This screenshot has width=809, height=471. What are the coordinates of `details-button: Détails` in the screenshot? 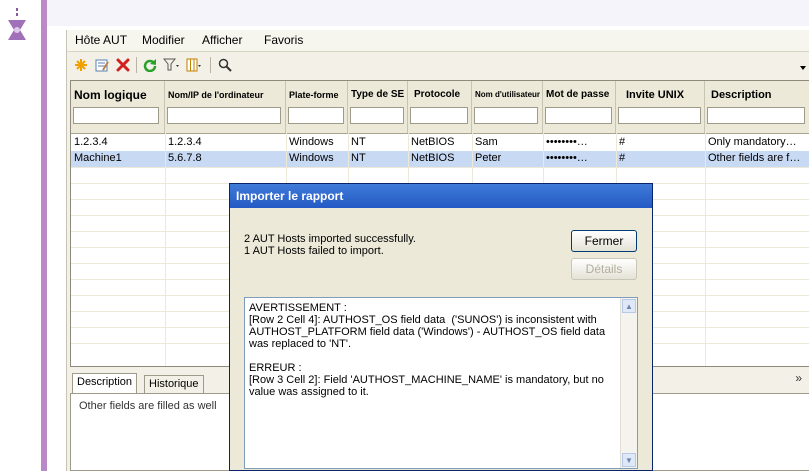 It's located at (604, 269).